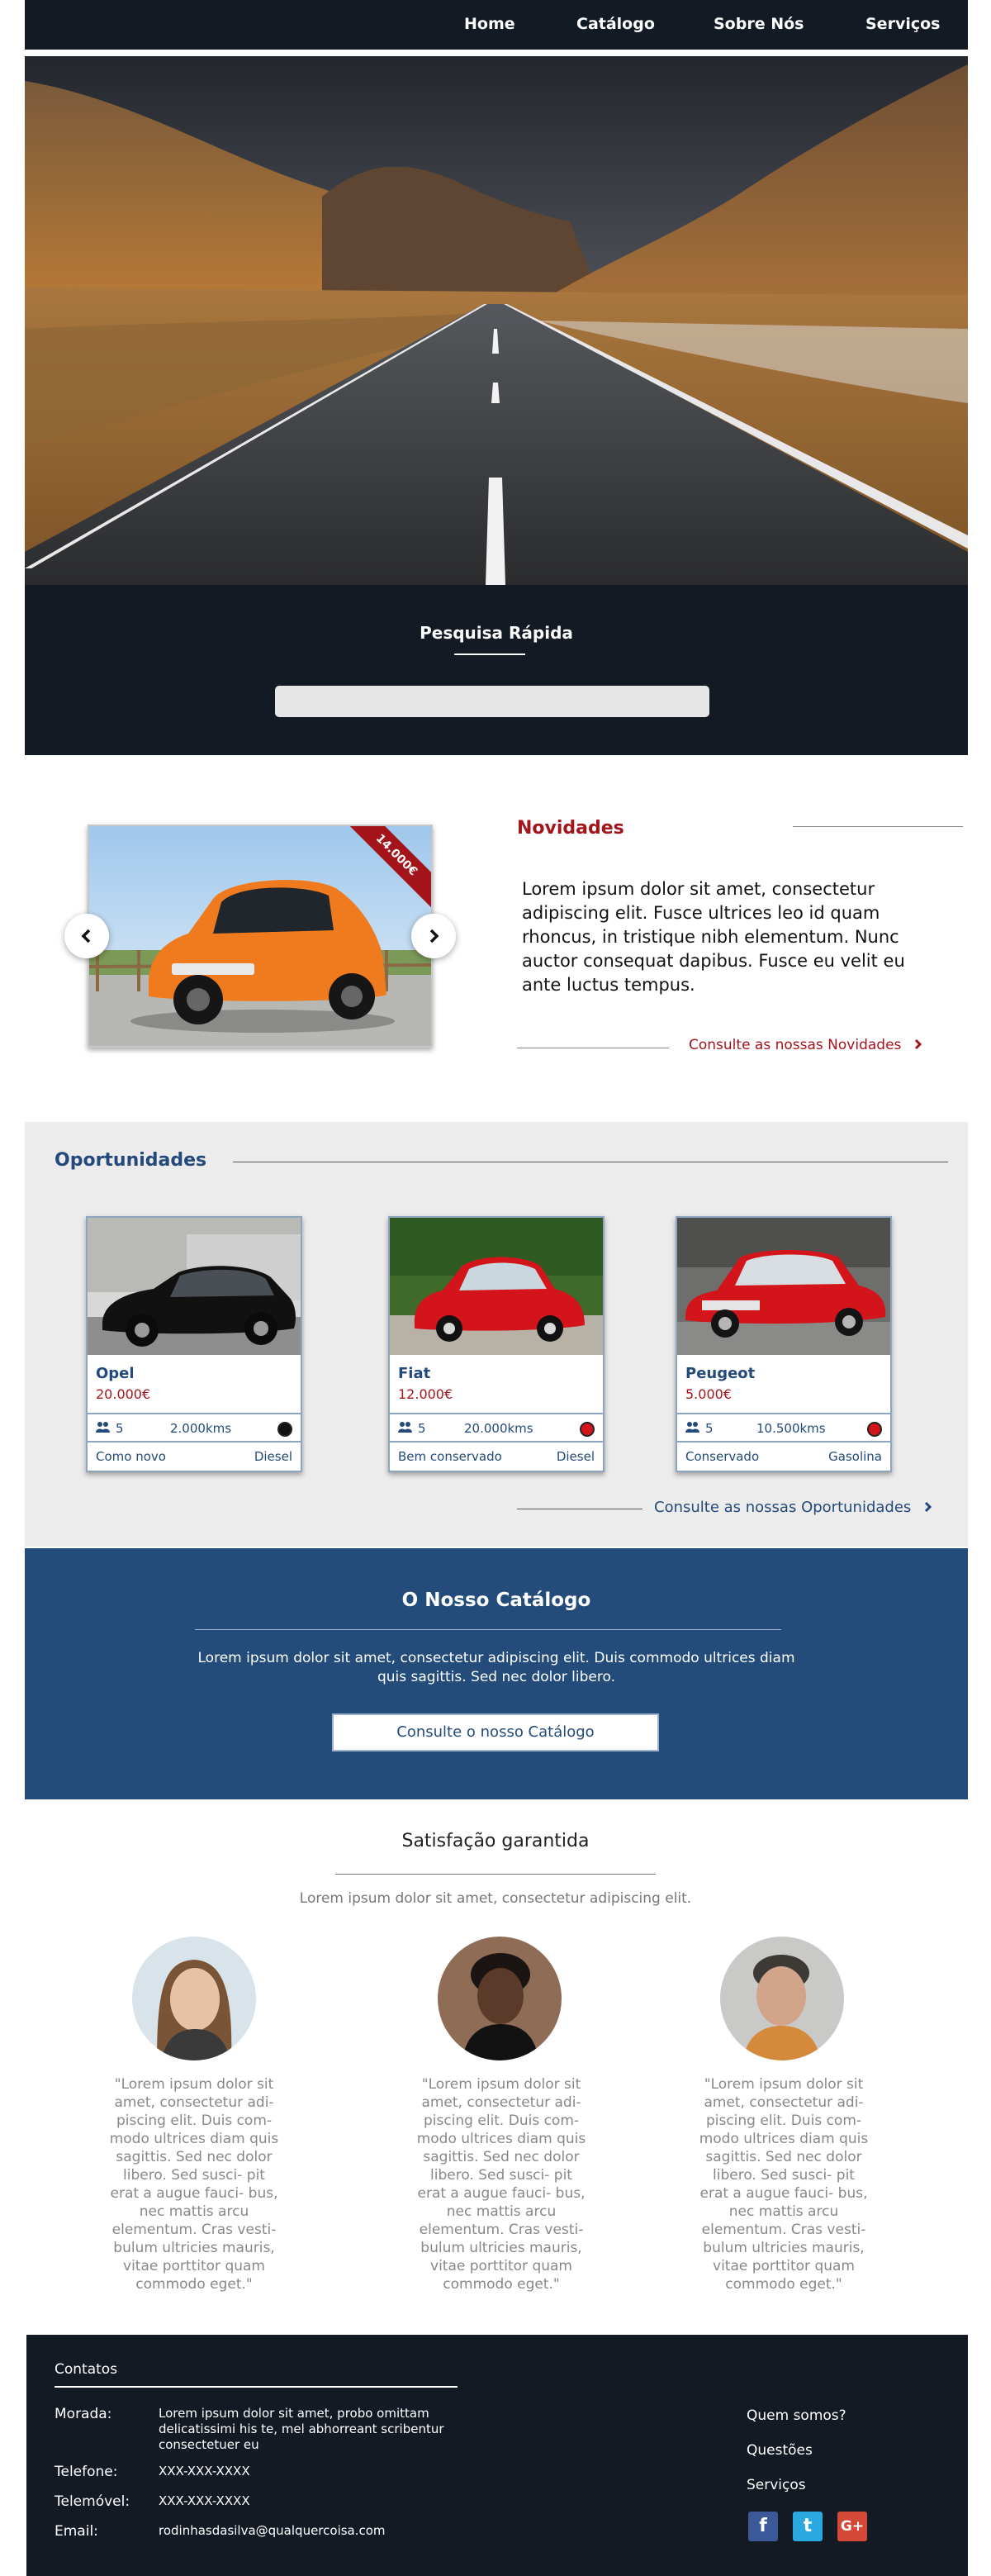  I want to click on footer-title: Contatos, so click(86, 2369).